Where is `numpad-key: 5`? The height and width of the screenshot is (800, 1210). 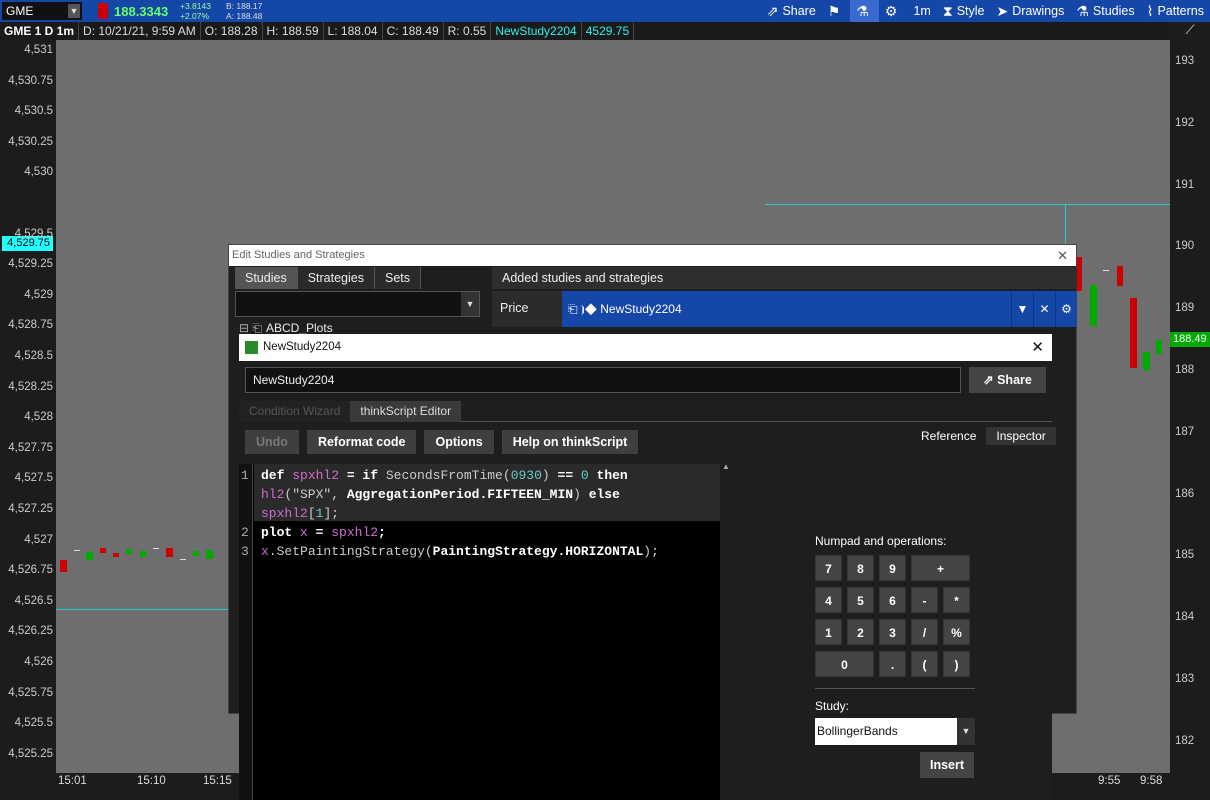 numpad-key: 5 is located at coordinates (860, 600).